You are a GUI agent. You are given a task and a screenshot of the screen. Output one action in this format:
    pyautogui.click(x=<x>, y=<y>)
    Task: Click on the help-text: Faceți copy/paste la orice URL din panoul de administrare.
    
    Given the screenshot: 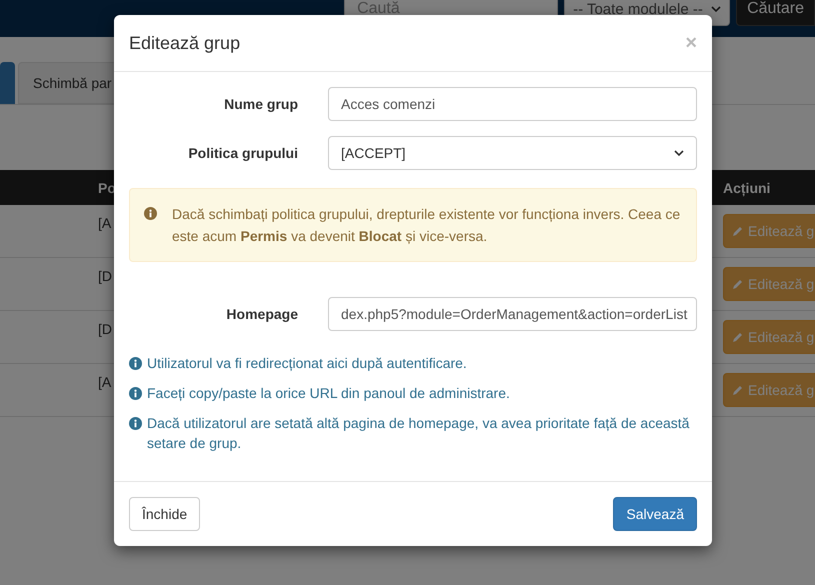 What is the action you would take?
    pyautogui.click(x=329, y=393)
    